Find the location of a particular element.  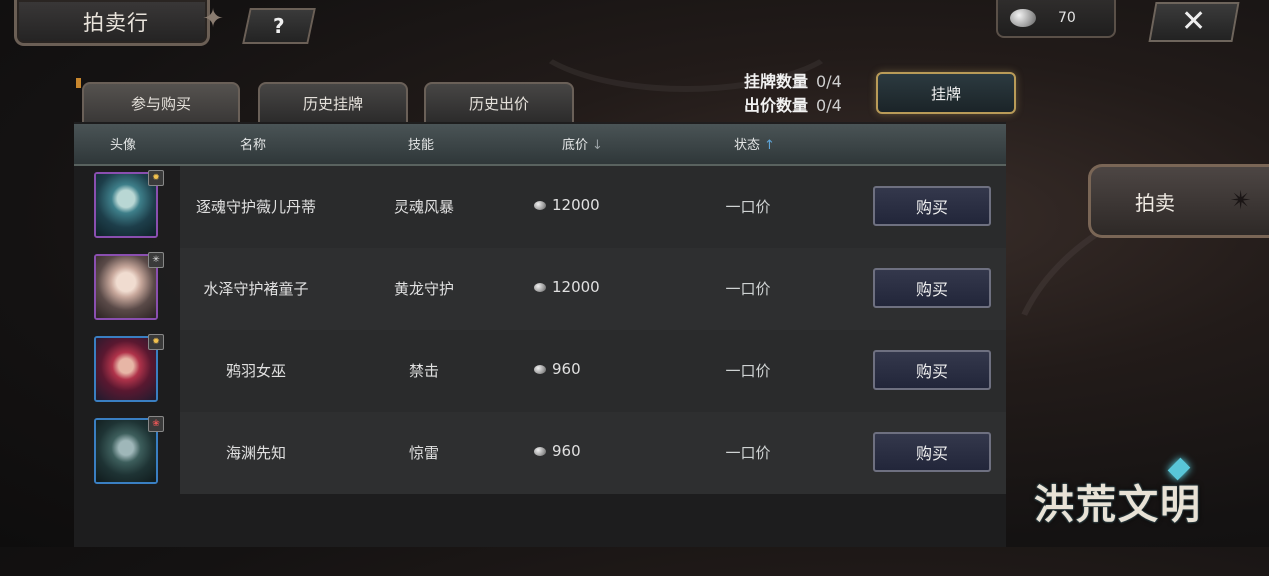

table-row: ✳ 水泽守护褚童子 黄龙守护 12000 一口价 购买 is located at coordinates (540, 289).